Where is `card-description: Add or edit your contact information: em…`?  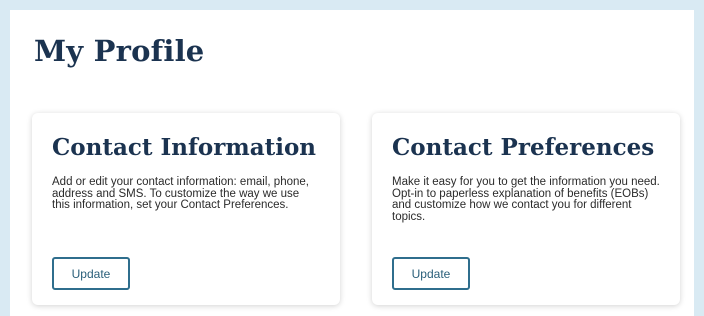
card-description: Add or edit your contact information: em… is located at coordinates (180, 193).